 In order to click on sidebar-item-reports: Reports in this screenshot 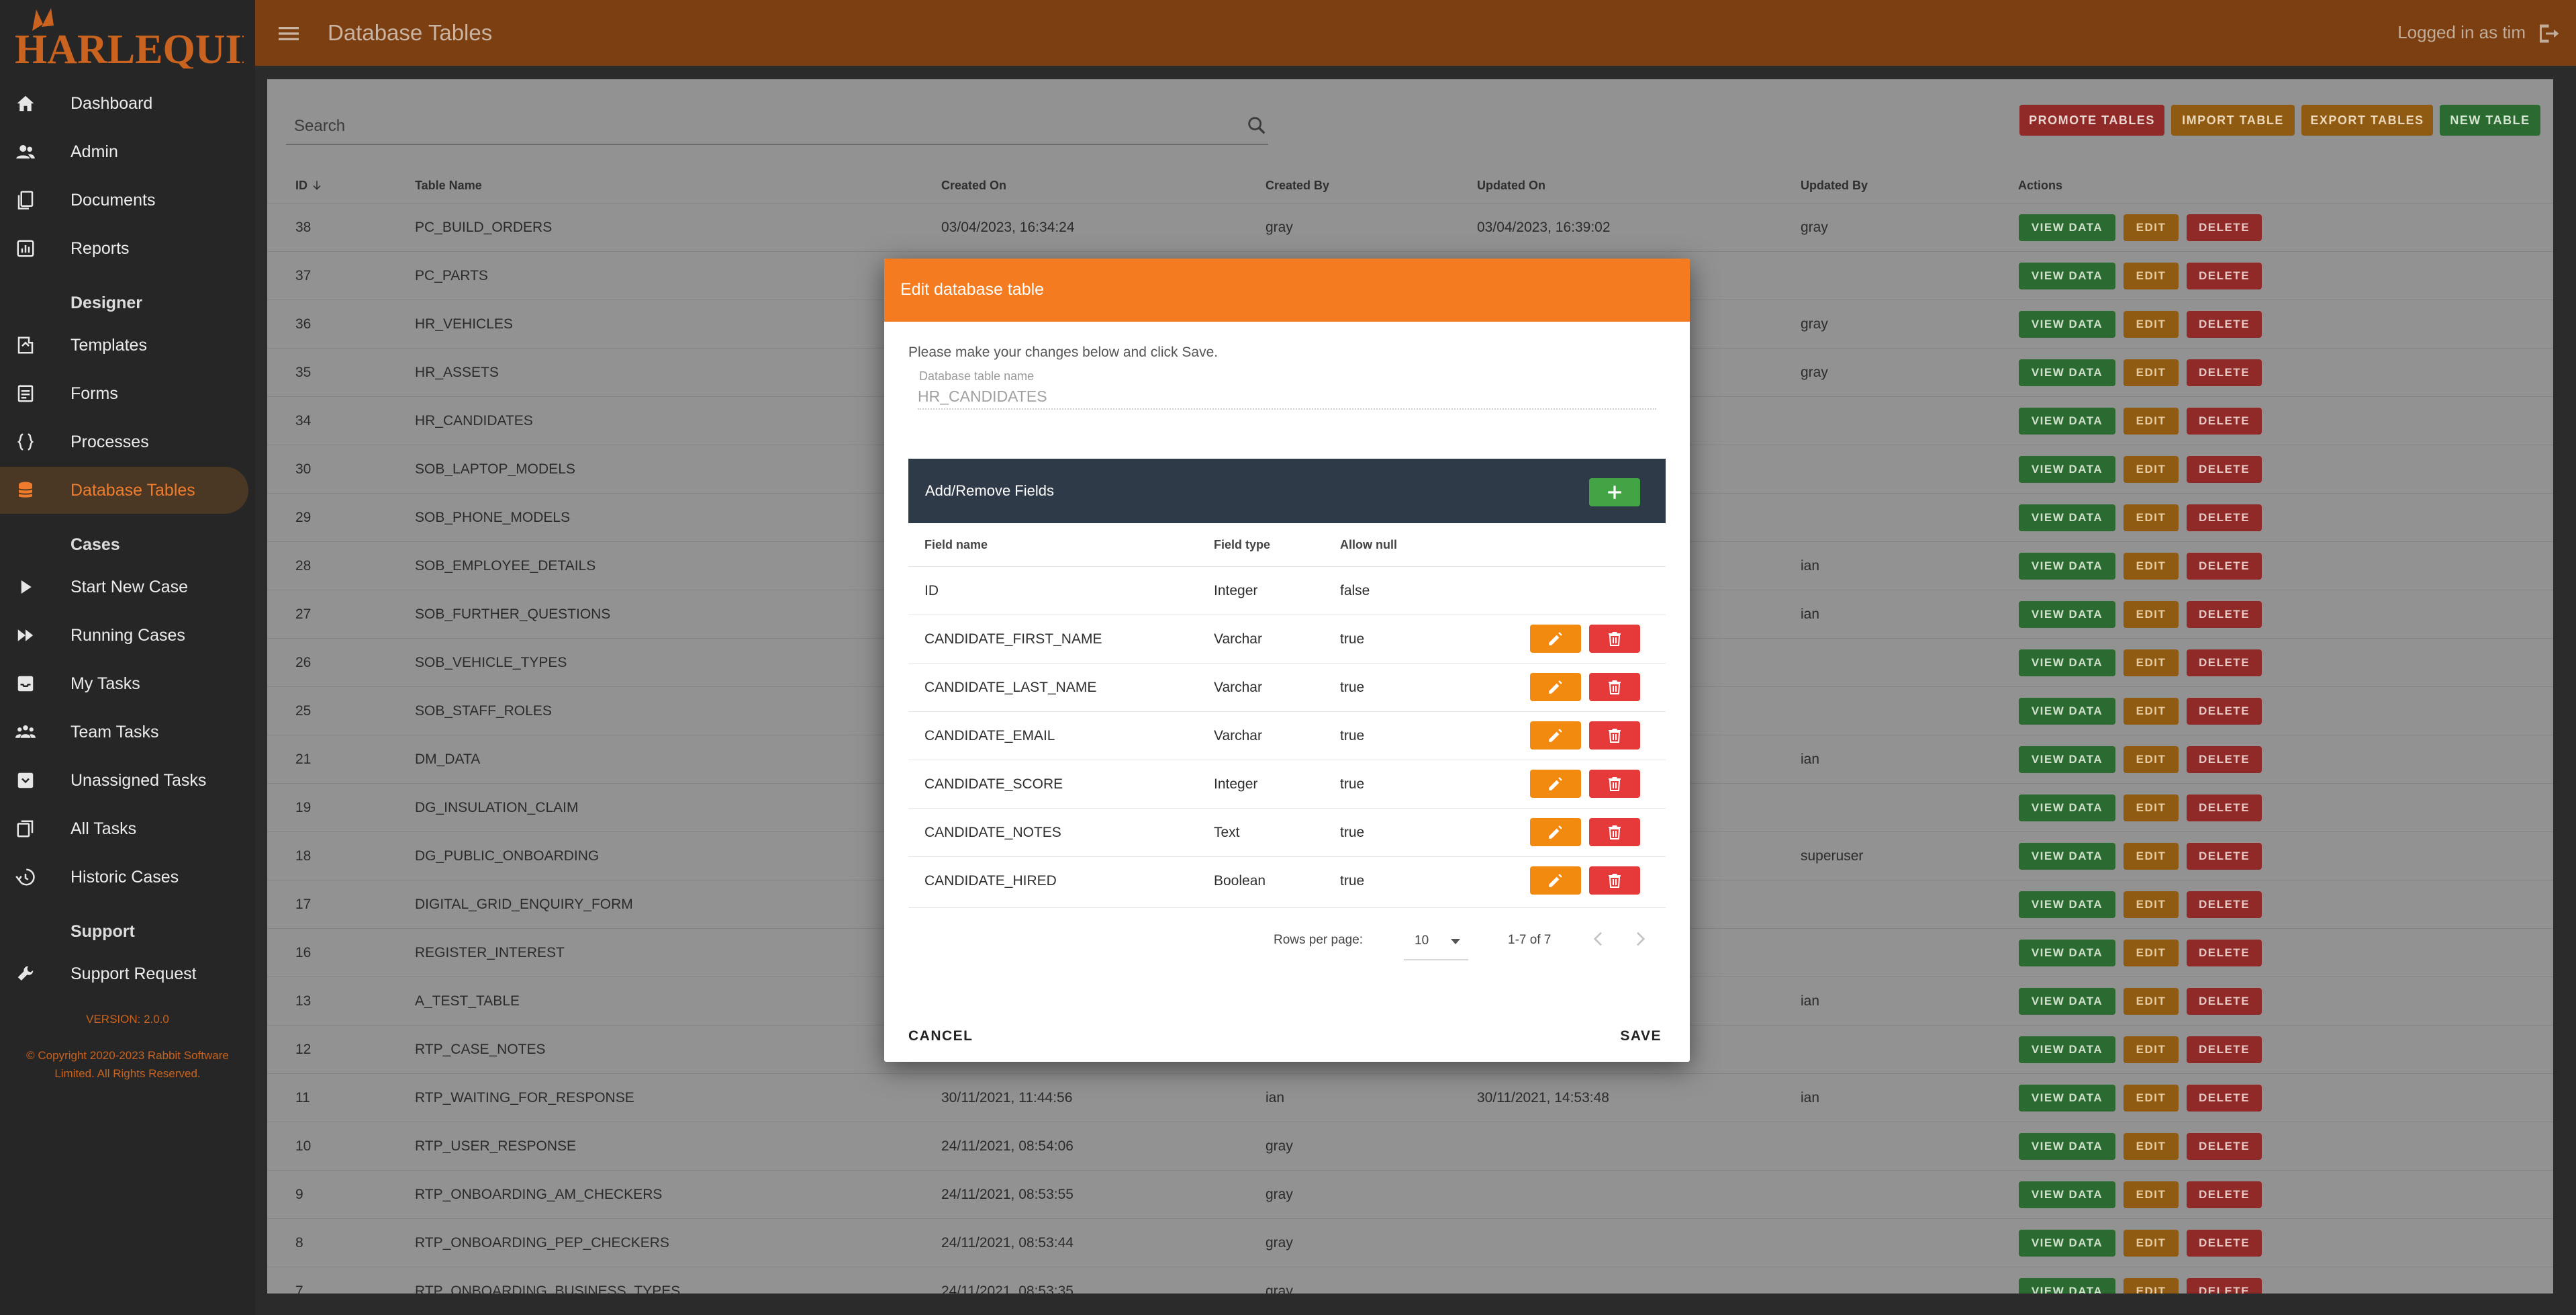, I will do `click(124, 248)`.